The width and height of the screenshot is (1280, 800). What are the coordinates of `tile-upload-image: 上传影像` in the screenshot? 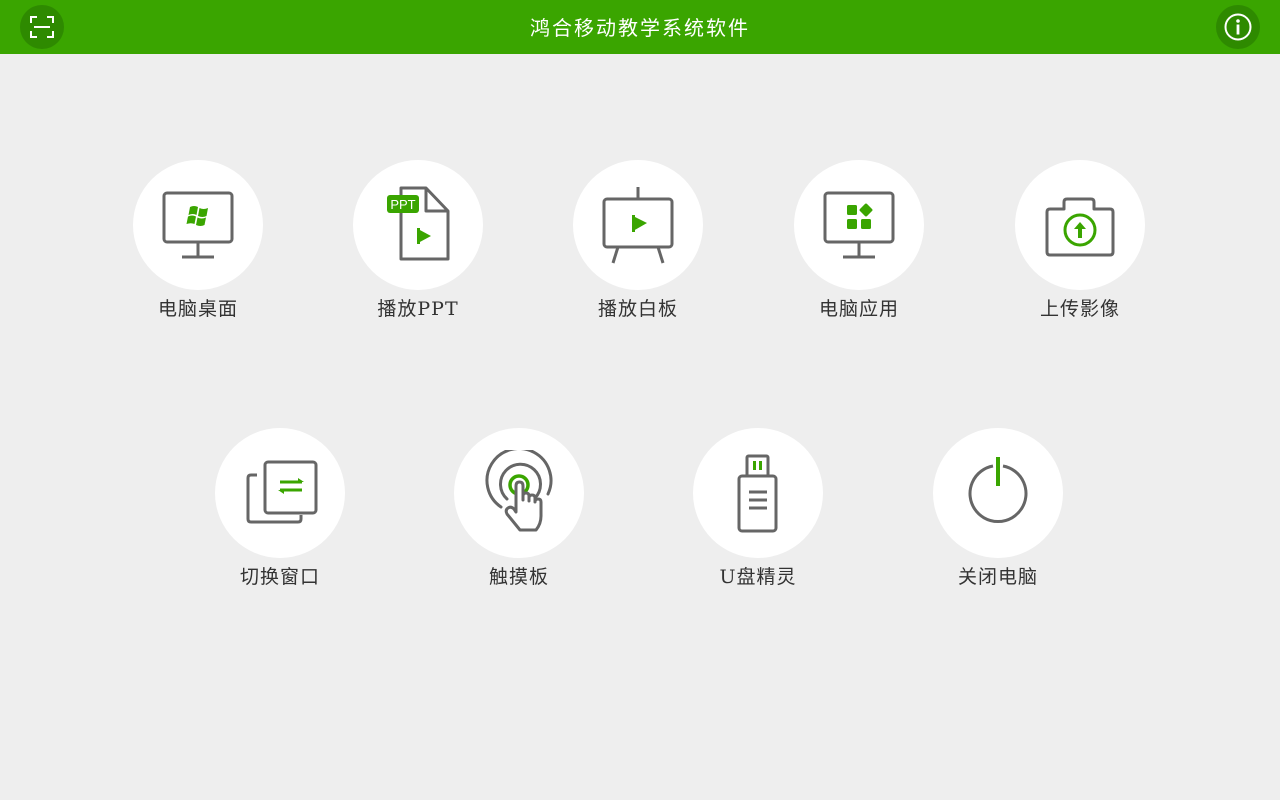 It's located at (1080, 247).